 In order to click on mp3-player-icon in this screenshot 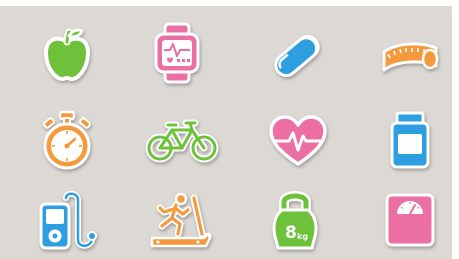, I will do `click(68, 221)`.